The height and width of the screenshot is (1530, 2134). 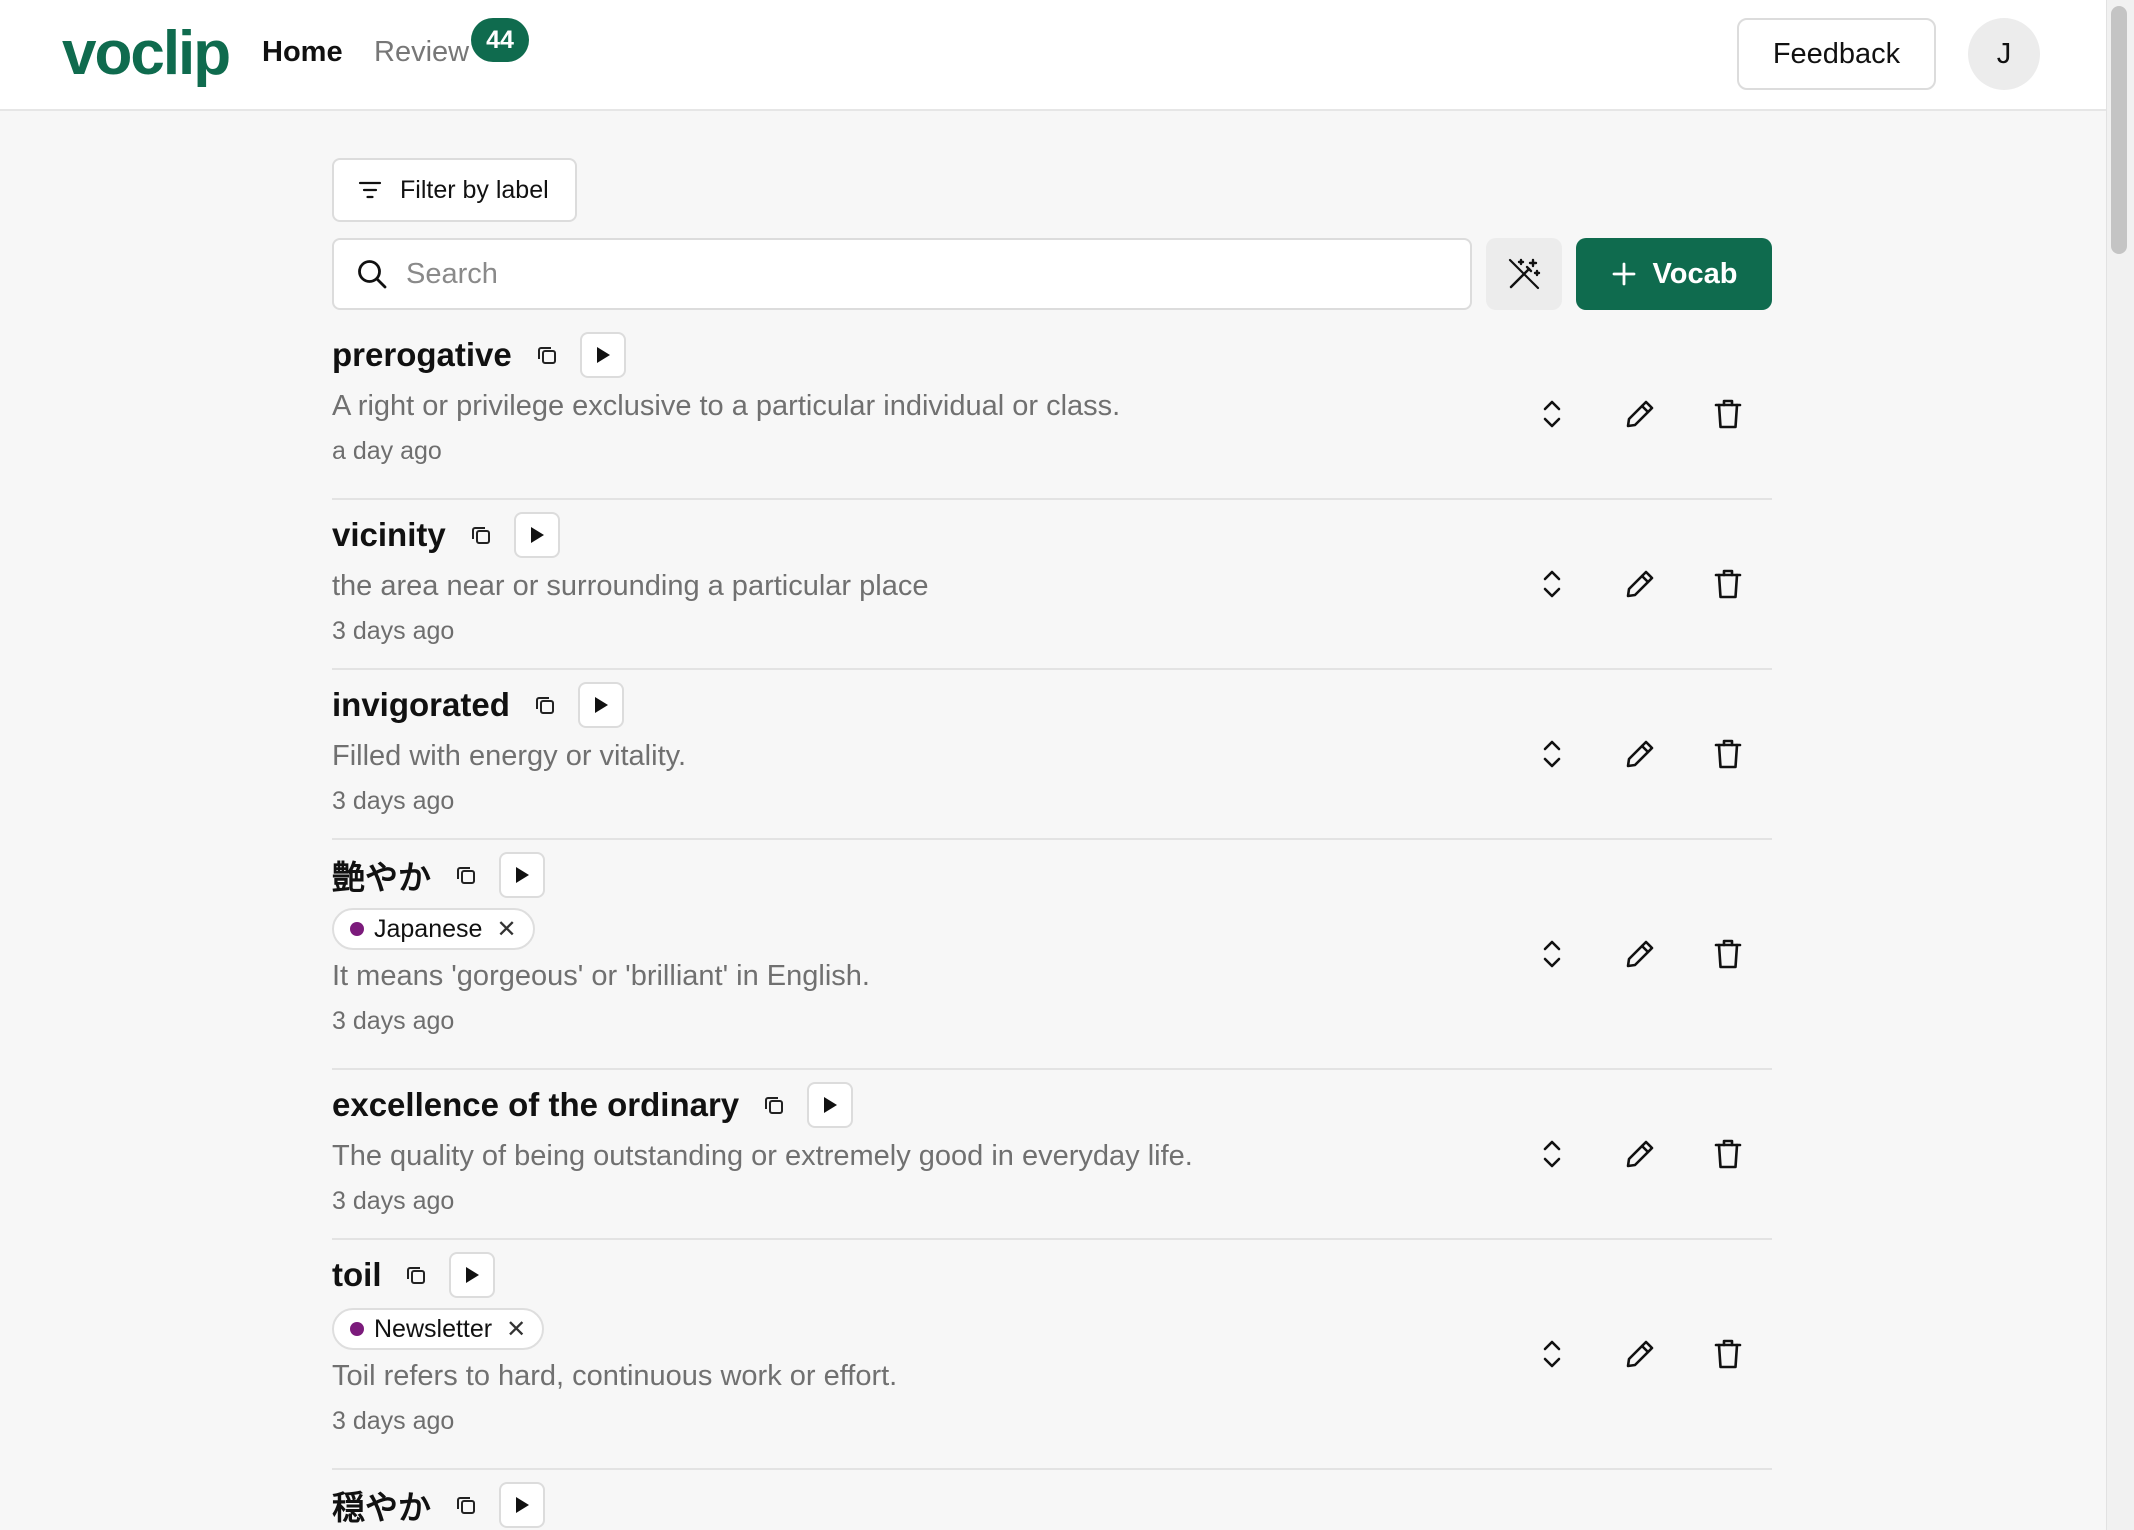 What do you see at coordinates (2004, 54) in the screenshot?
I see `user-avatar: J` at bounding box center [2004, 54].